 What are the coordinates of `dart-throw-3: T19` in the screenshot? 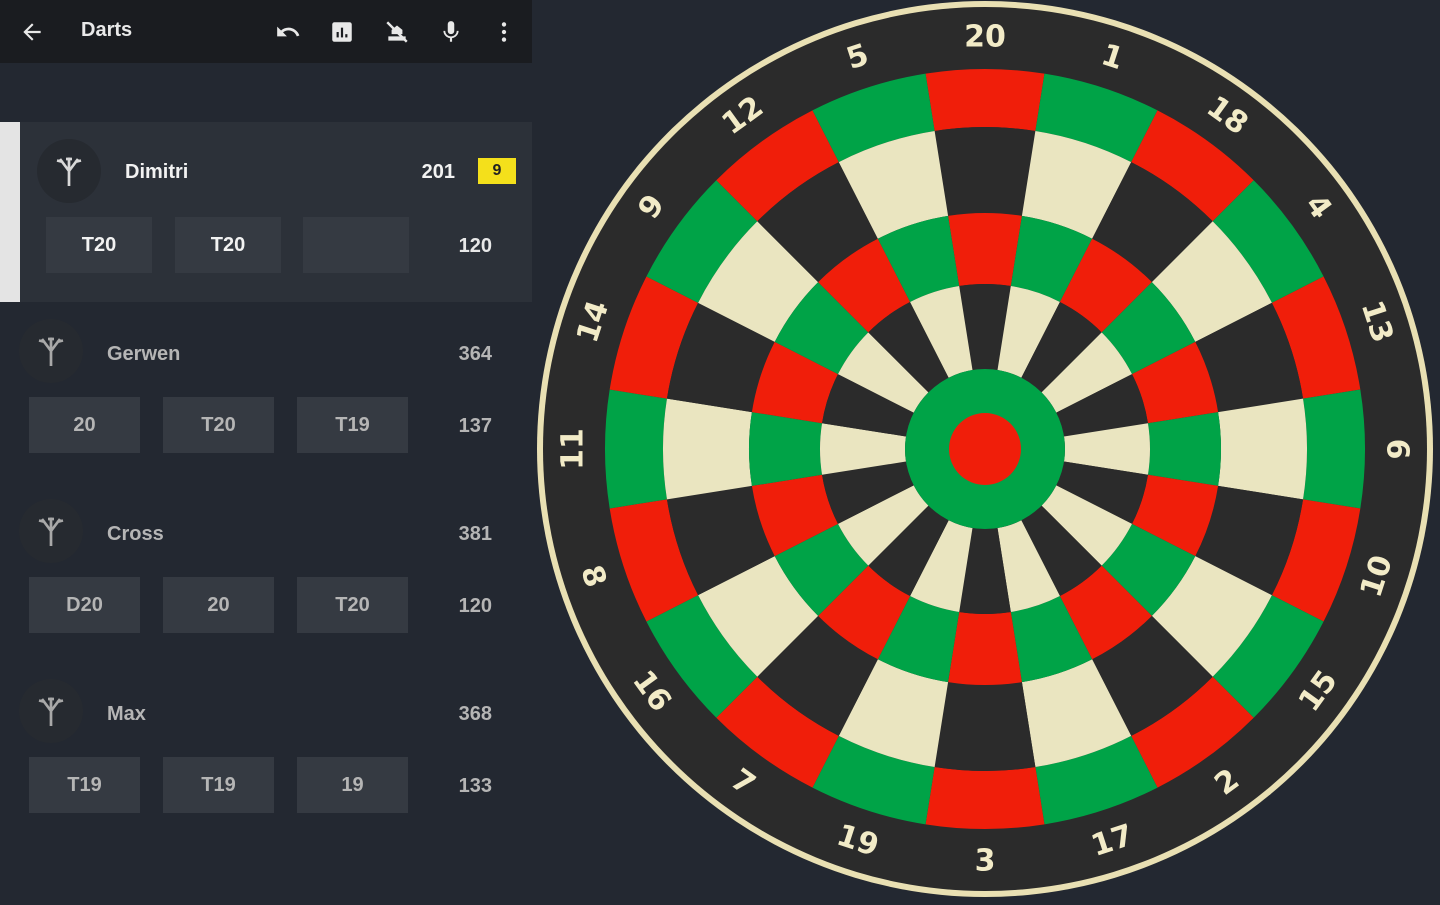 It's located at (352, 425).